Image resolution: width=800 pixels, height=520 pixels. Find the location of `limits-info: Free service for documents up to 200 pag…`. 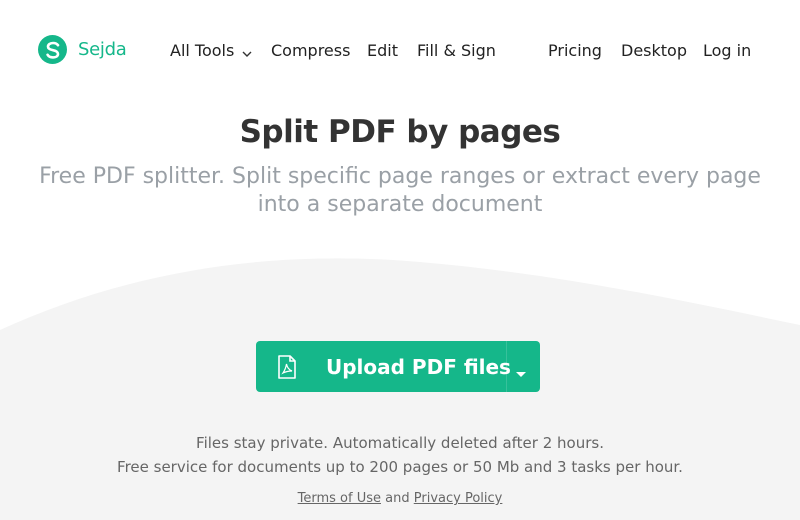

limits-info: Free service for documents up to 200 pag… is located at coordinates (400, 467).